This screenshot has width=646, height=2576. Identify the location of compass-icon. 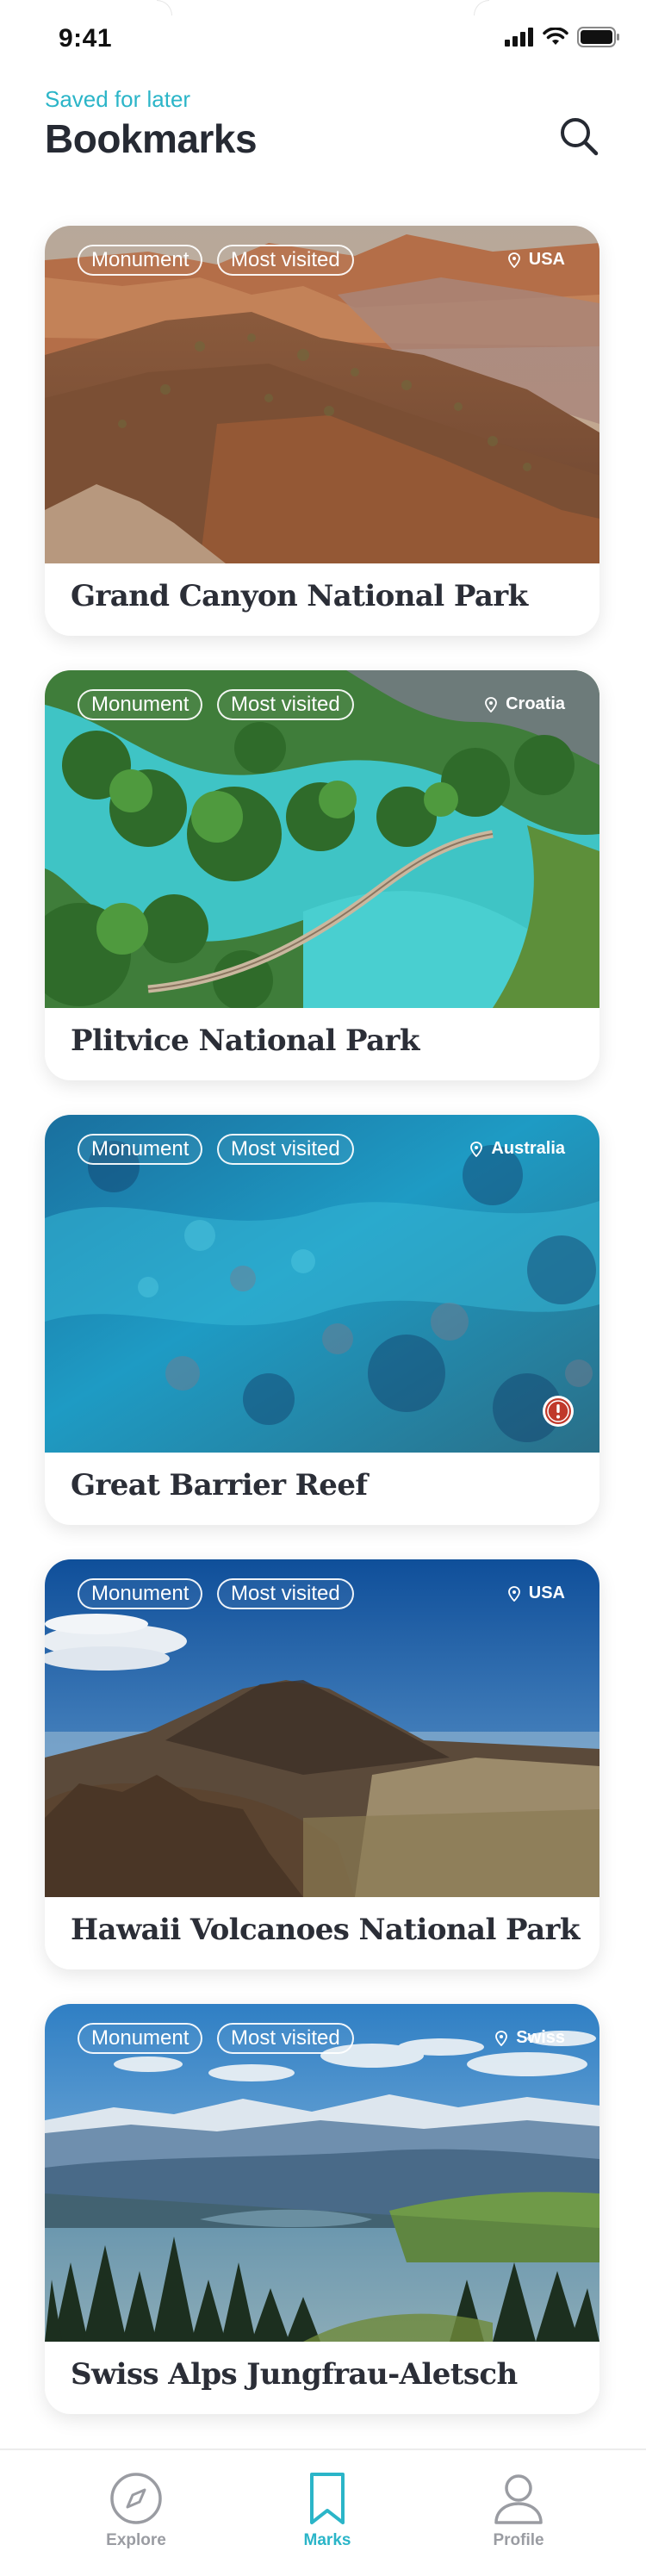
(136, 2499).